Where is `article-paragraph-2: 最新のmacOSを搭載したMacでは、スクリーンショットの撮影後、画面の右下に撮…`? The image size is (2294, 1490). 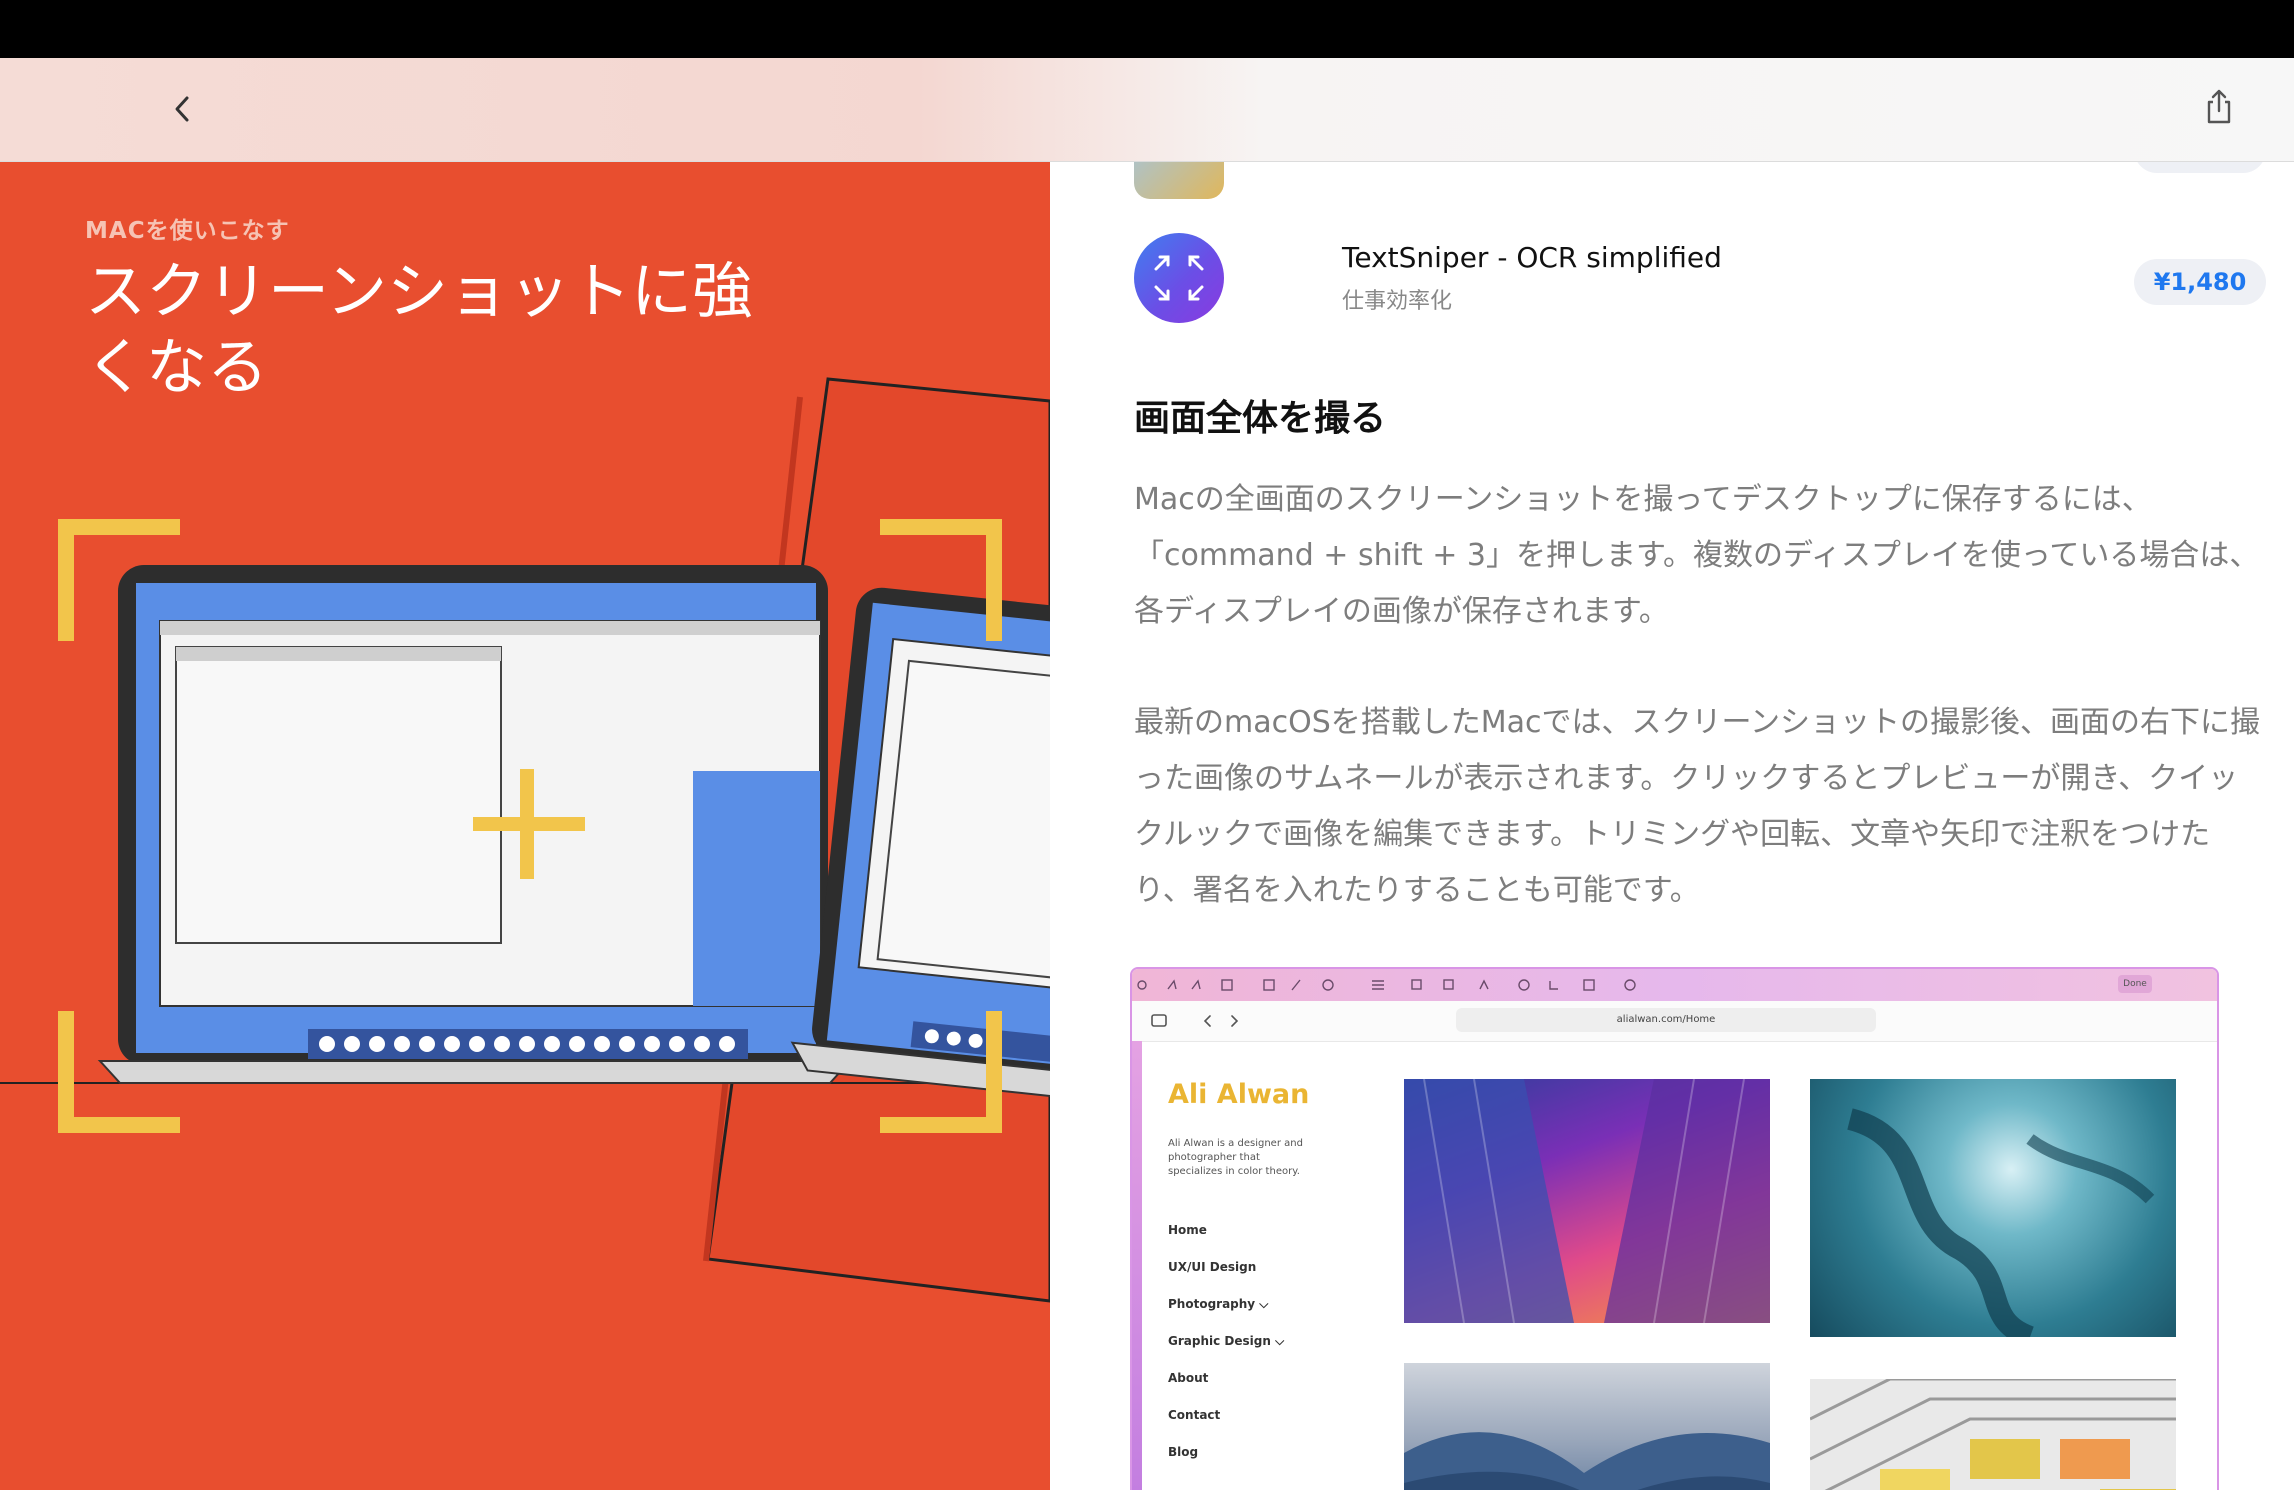 article-paragraph-2: 最新のmacOSを搭載したMacでは、スクリーンショットの撮影後、画面の右下に撮… is located at coordinates (1697, 806).